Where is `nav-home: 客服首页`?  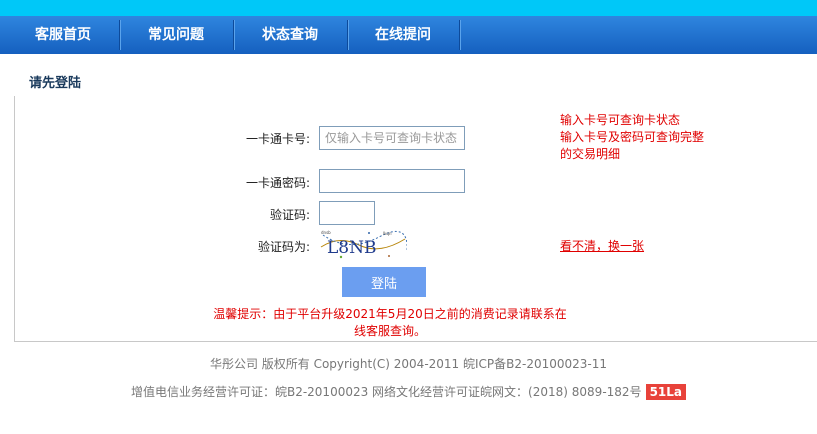
nav-home: 客服首页 is located at coordinates (63, 35).